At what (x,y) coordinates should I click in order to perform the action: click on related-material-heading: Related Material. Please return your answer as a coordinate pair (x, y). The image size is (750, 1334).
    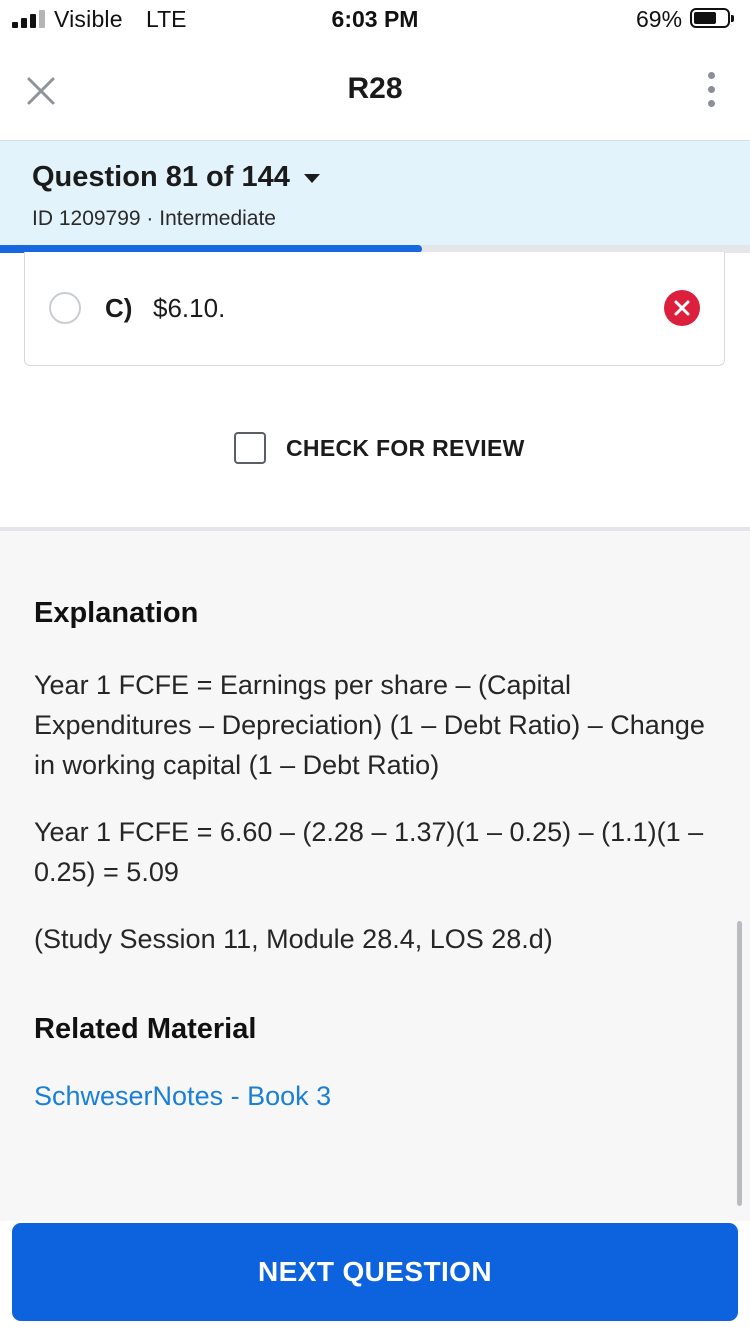
    Looking at the image, I should click on (145, 1029).